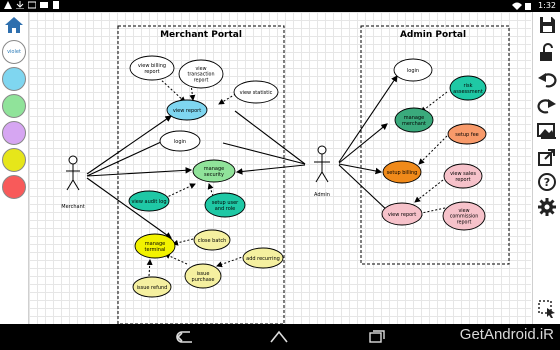 This screenshot has height=350, width=560. Describe the element at coordinates (547, 309) in the screenshot. I see `selection-tool-button` at that location.